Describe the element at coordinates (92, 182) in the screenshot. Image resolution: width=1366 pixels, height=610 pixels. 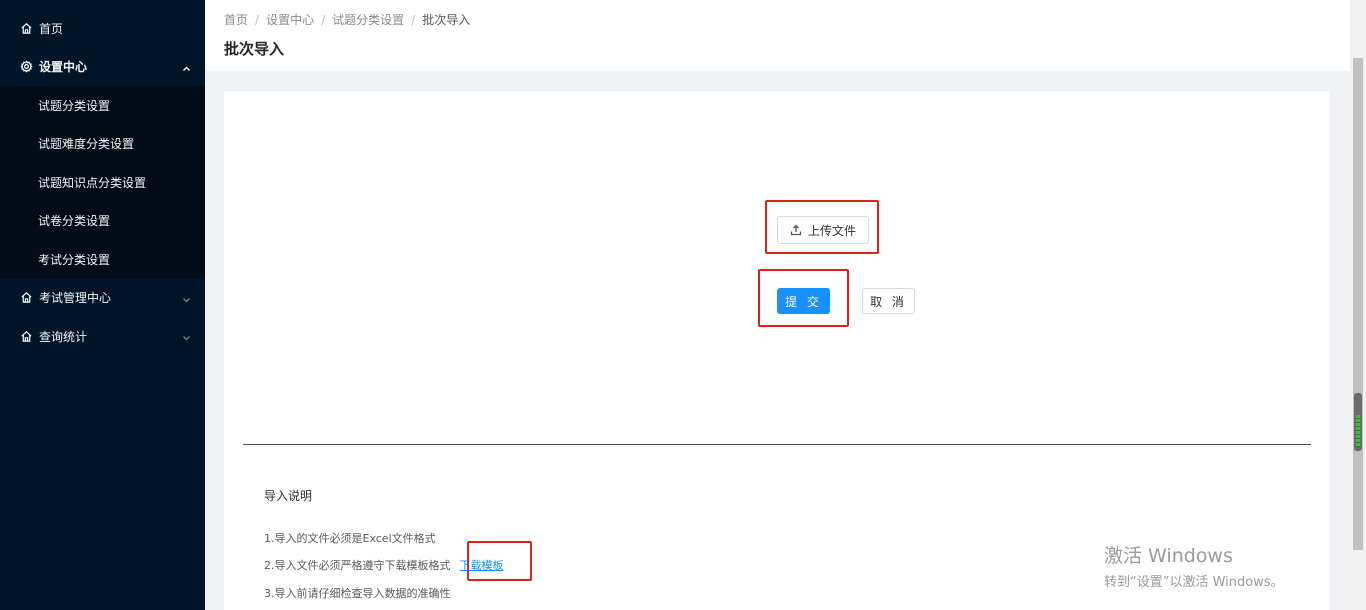
I see `sidebar-item-label: 试题知识点分类设置` at that location.